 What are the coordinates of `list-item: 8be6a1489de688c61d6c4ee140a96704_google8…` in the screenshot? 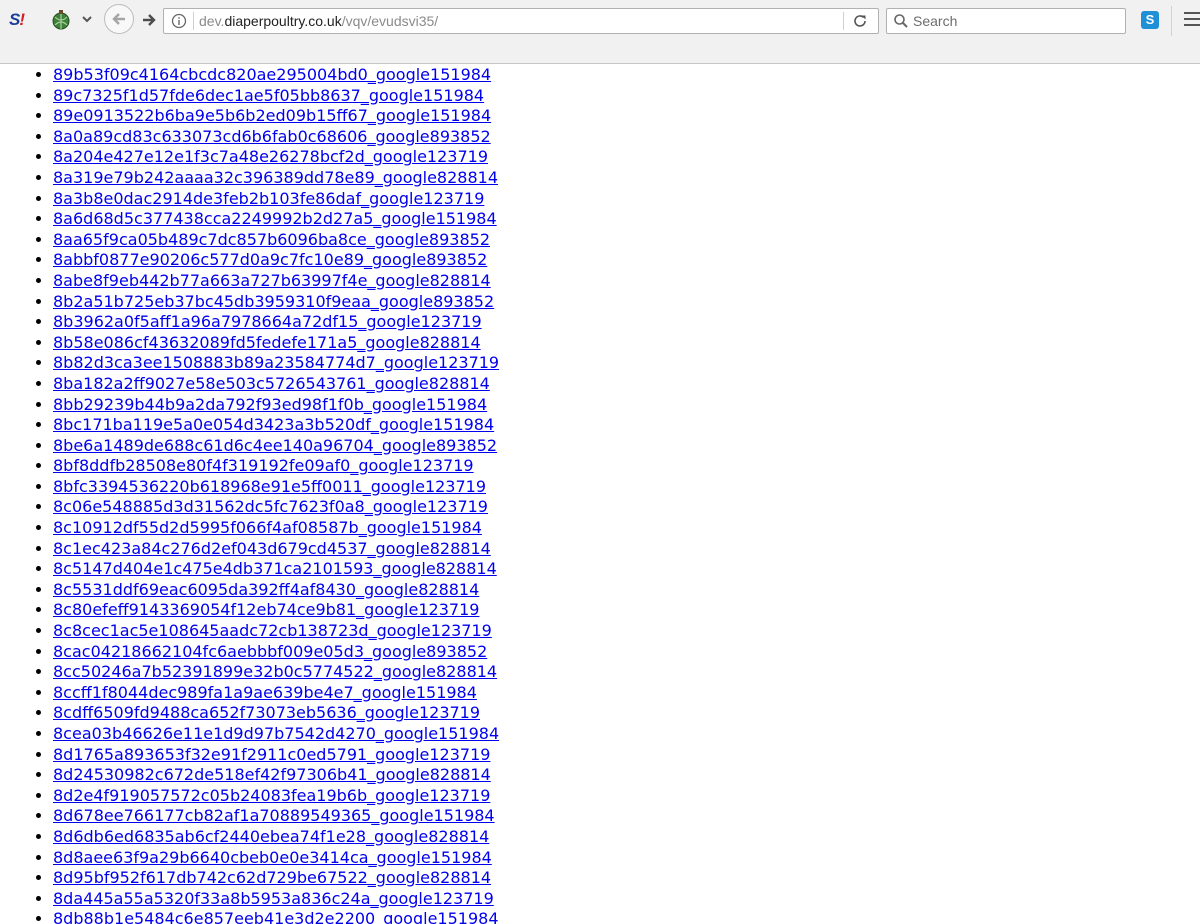 It's located at (276, 446).